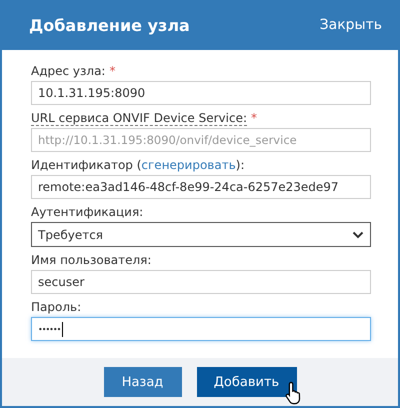 The image size is (400, 408). Describe the element at coordinates (201, 187) in the screenshot. I see `input-field: remote:ea3ad146-48cf-8e99-24ca-6257e23ede97` at that location.